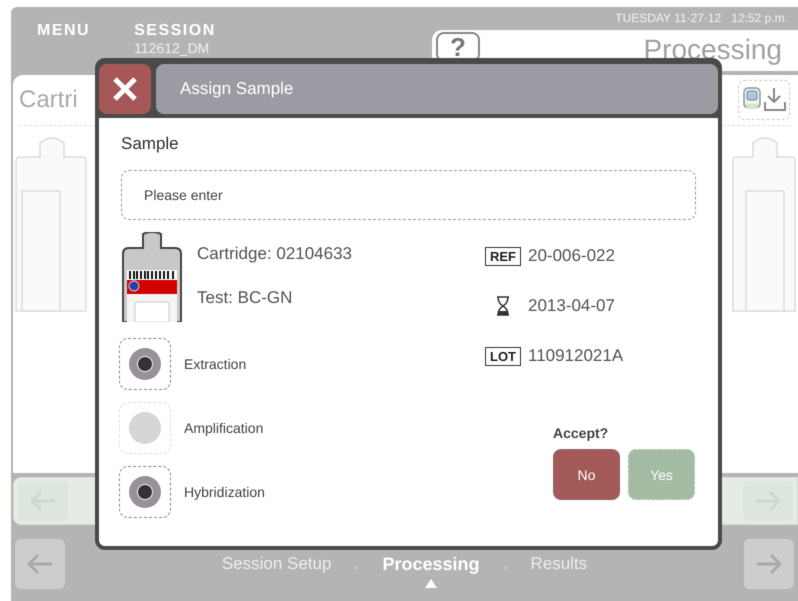 The image size is (798, 601). Describe the element at coordinates (580, 433) in the screenshot. I see `accept-question: Accept?` at that location.